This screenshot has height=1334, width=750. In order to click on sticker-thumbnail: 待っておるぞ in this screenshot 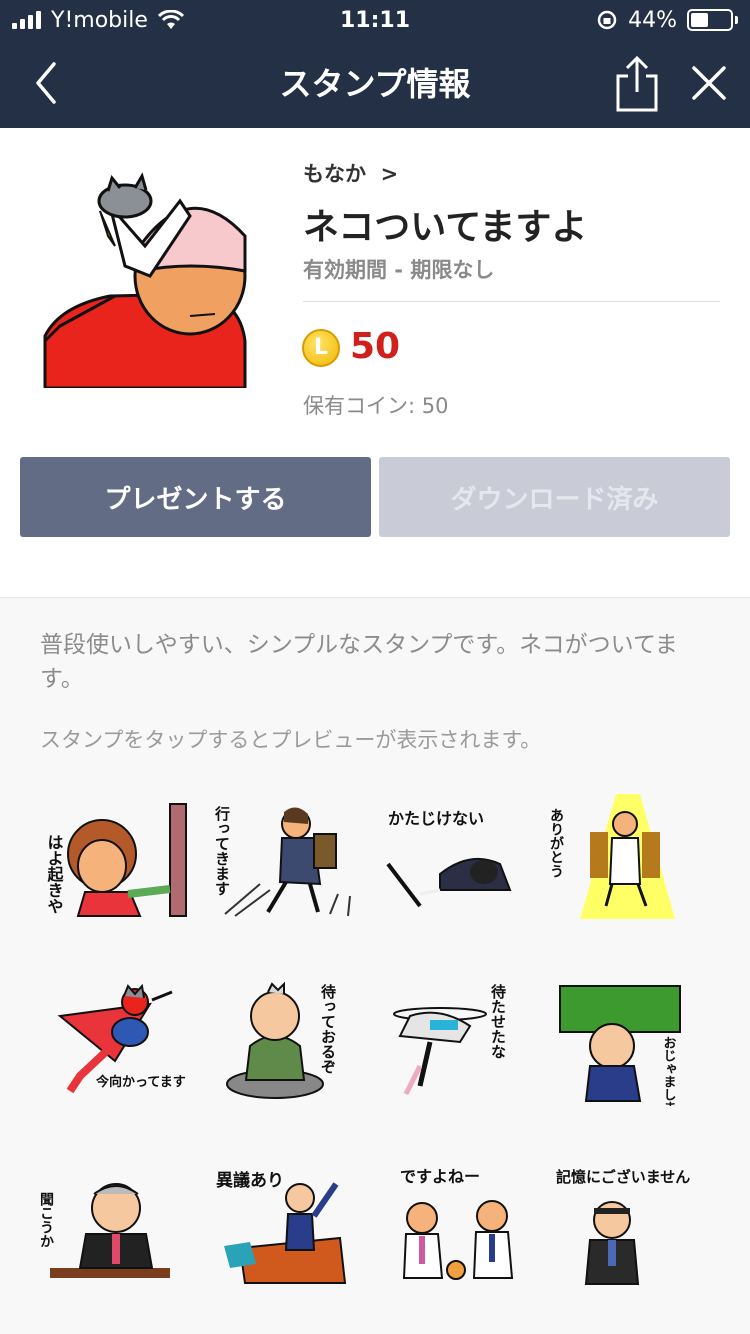, I will do `click(285, 1041)`.